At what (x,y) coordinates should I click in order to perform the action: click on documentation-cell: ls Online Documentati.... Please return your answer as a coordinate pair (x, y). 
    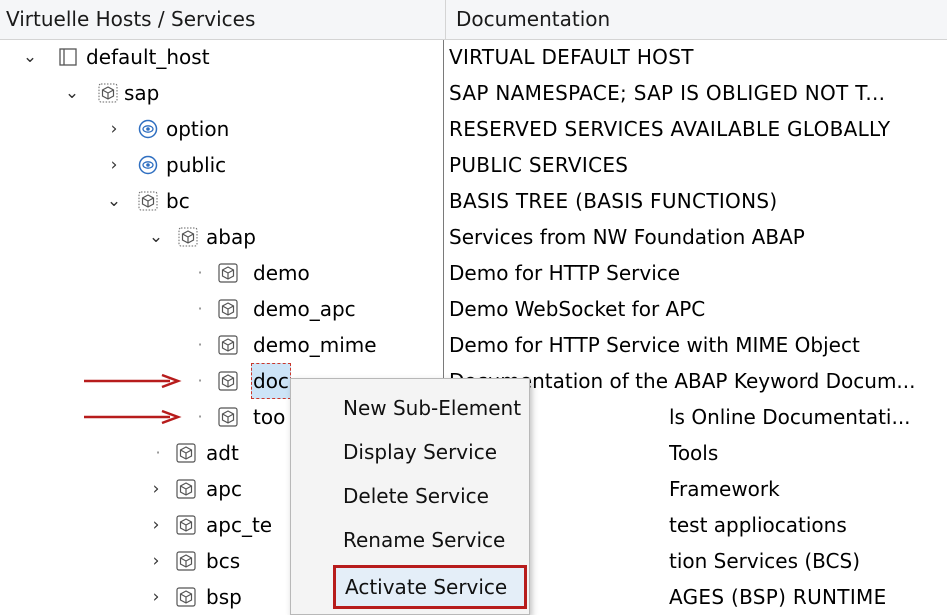
    Looking at the image, I should click on (790, 417).